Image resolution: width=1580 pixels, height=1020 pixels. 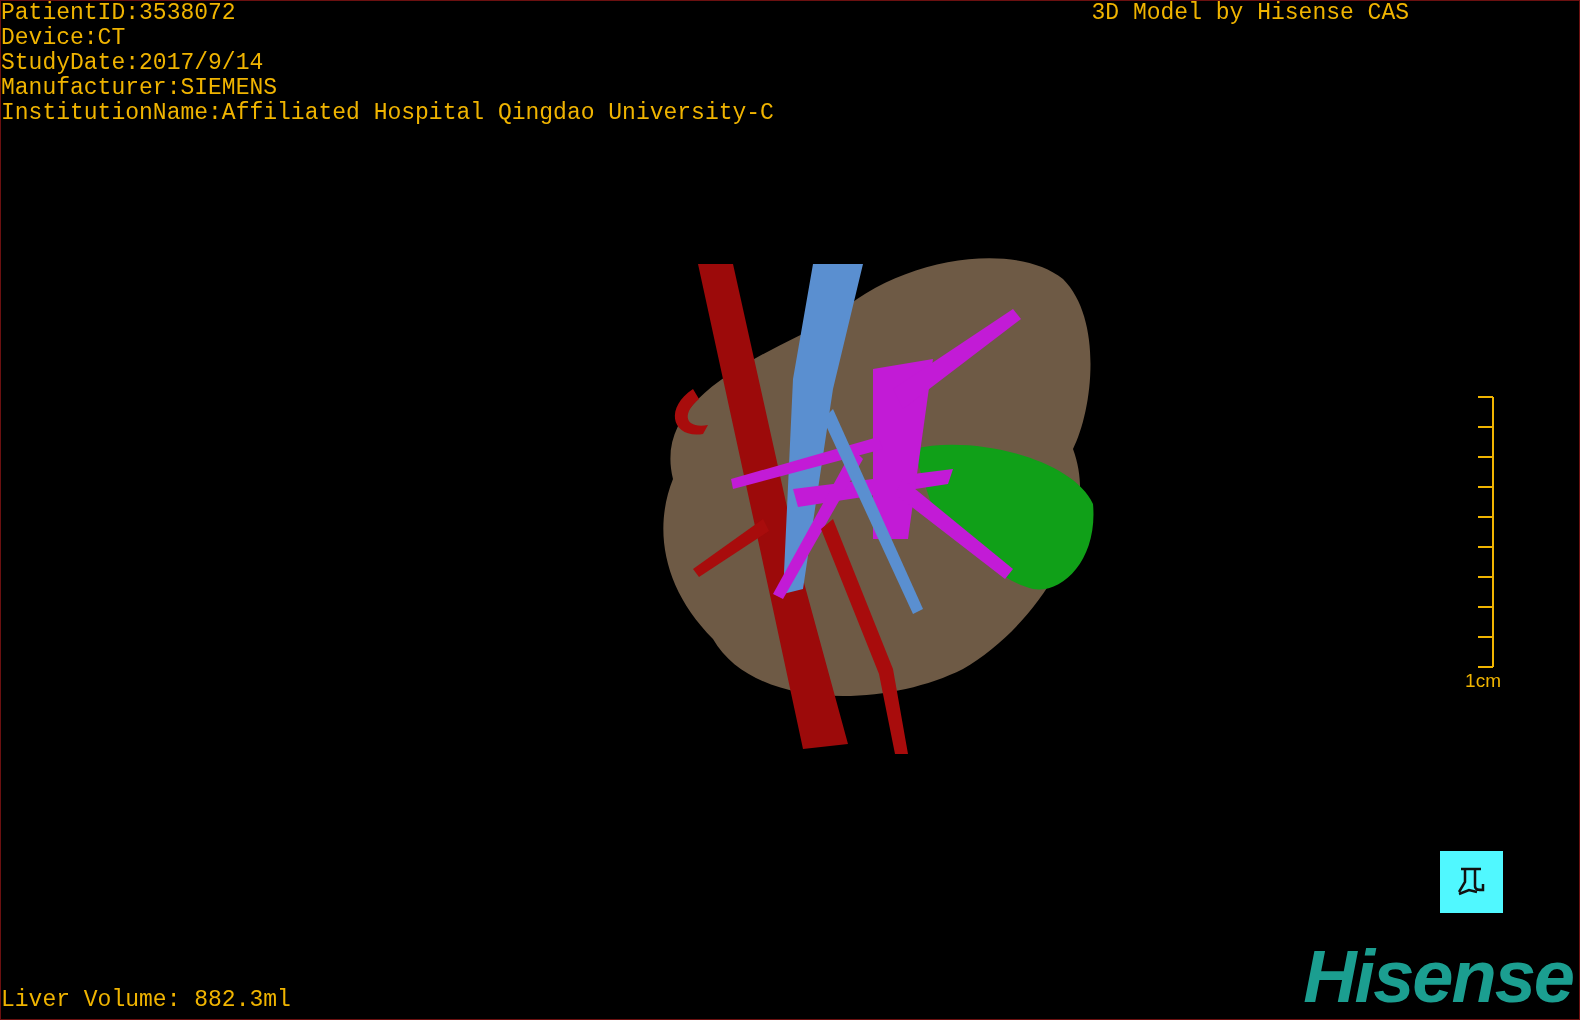 What do you see at coordinates (1483, 680) in the screenshot?
I see `scale-label: 1cm` at bounding box center [1483, 680].